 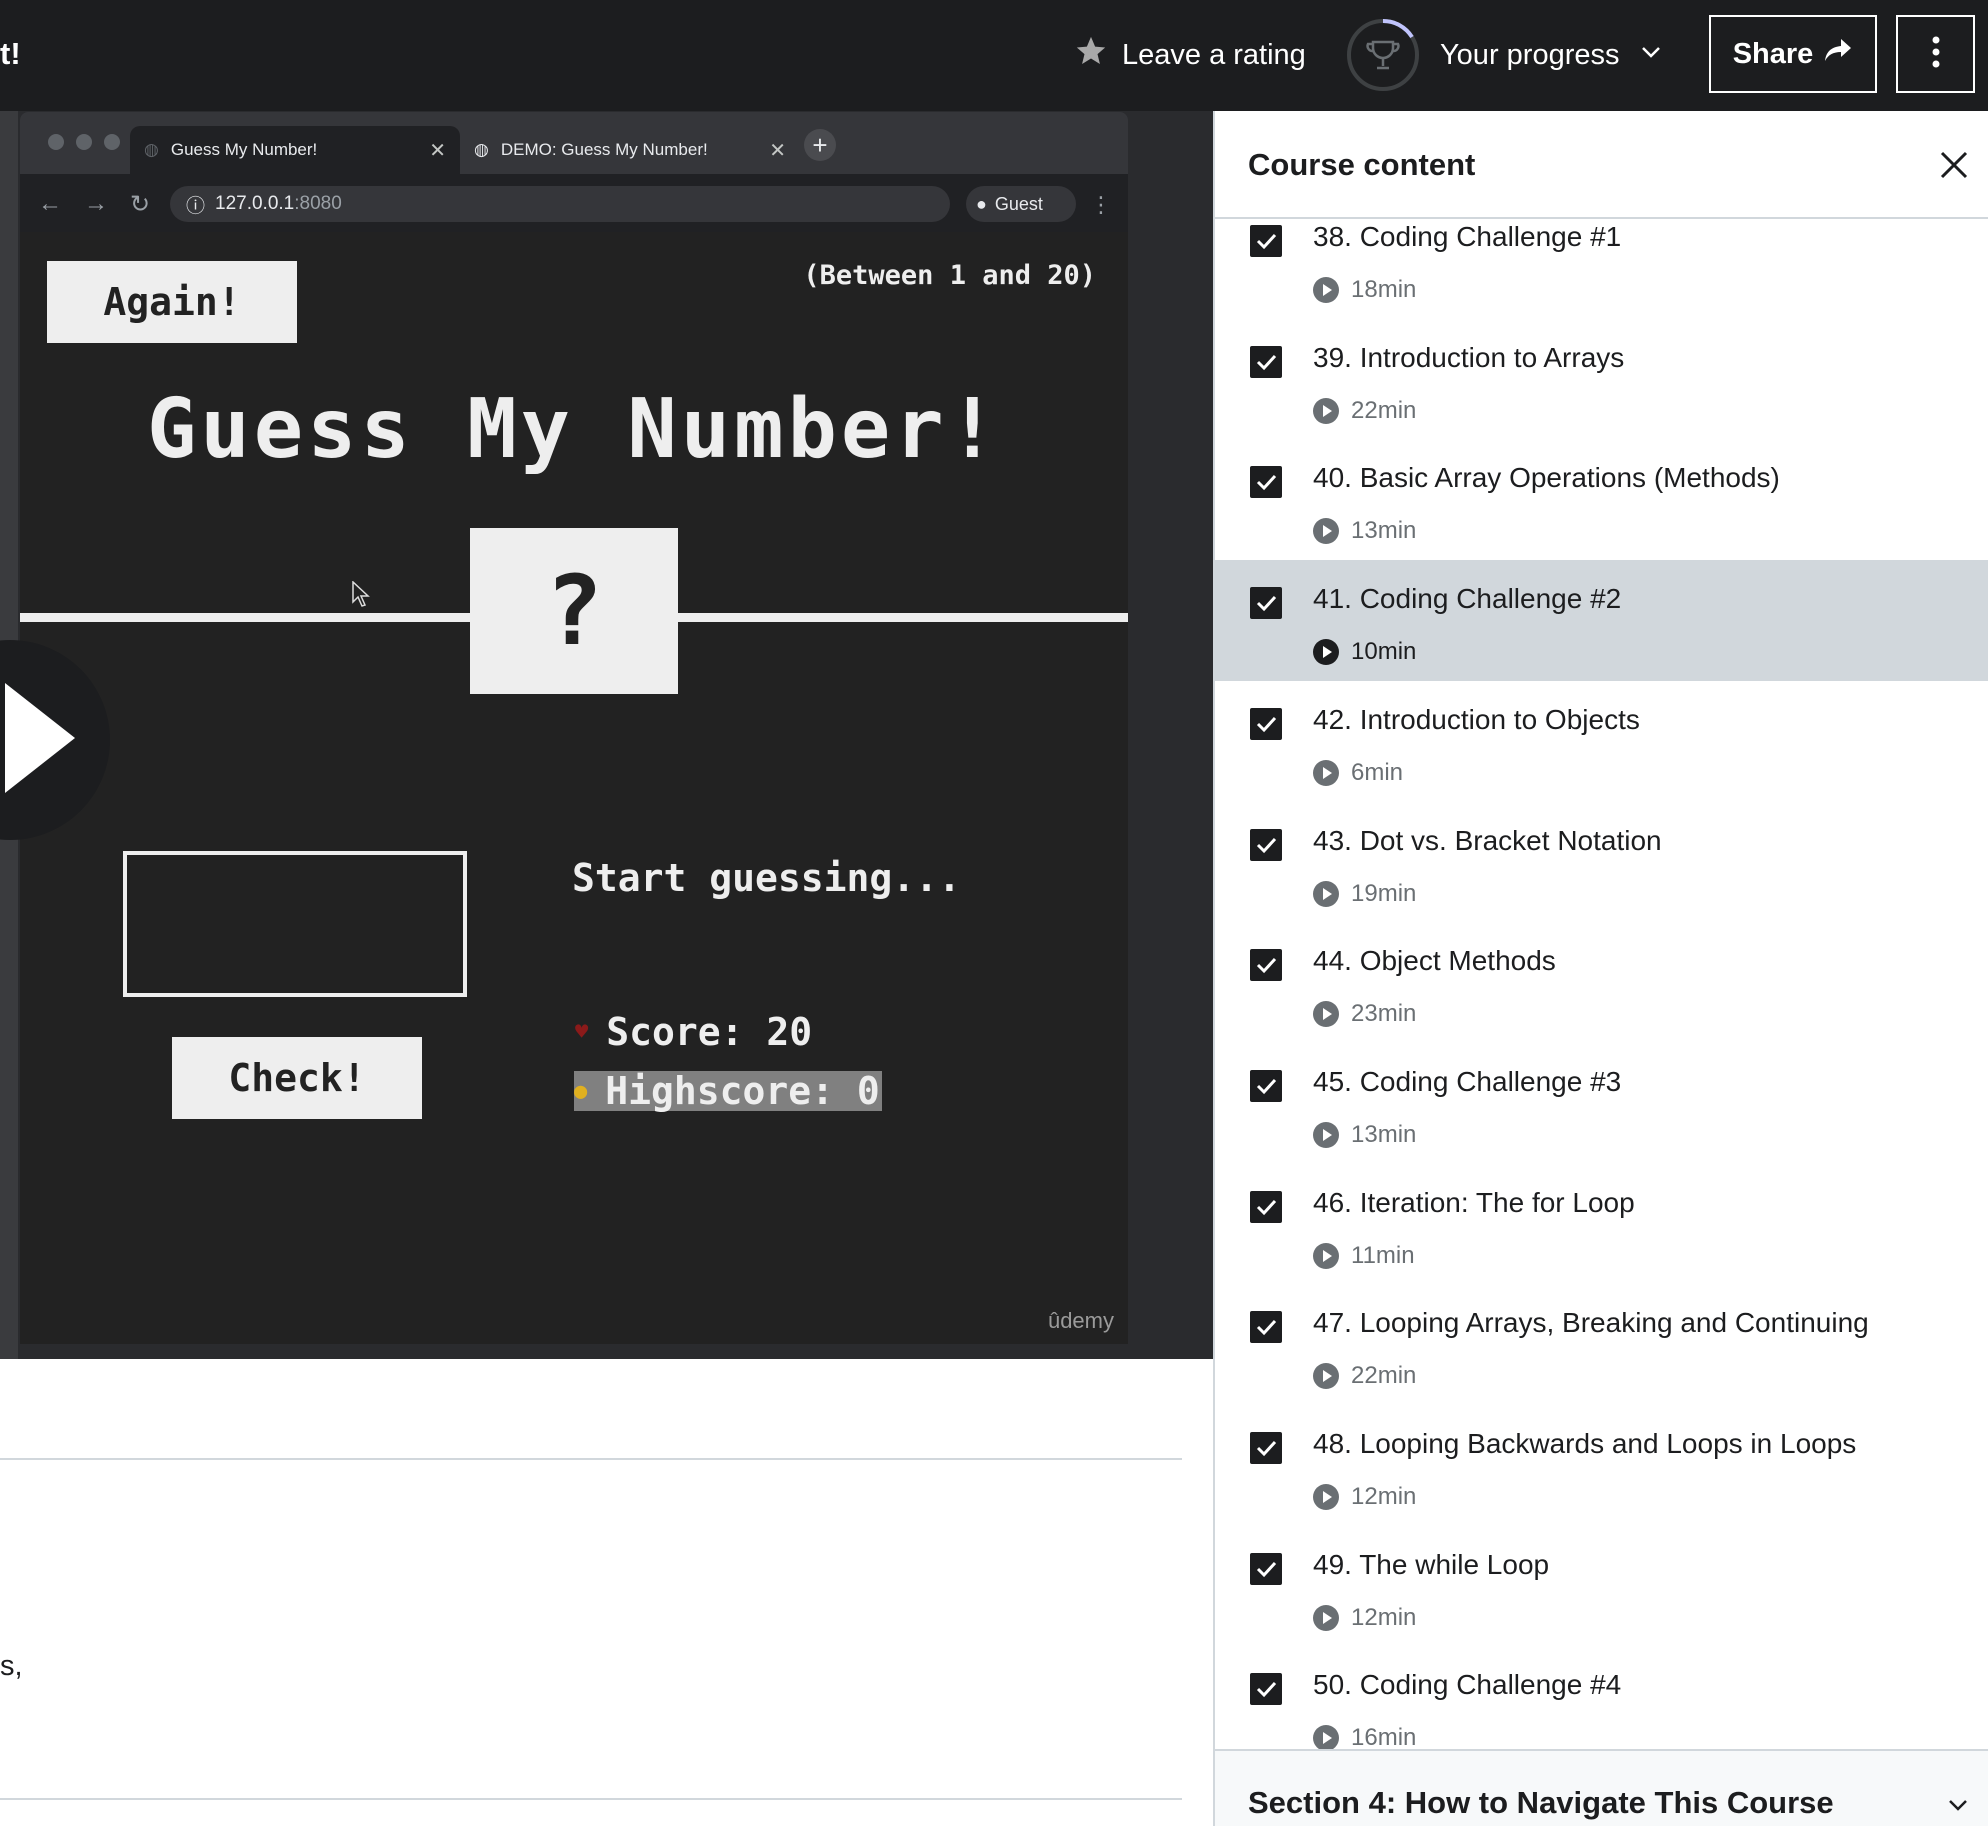 What do you see at coordinates (560, 204) in the screenshot?
I see `address-bar: ⓘ 127.0.0.1:8080` at bounding box center [560, 204].